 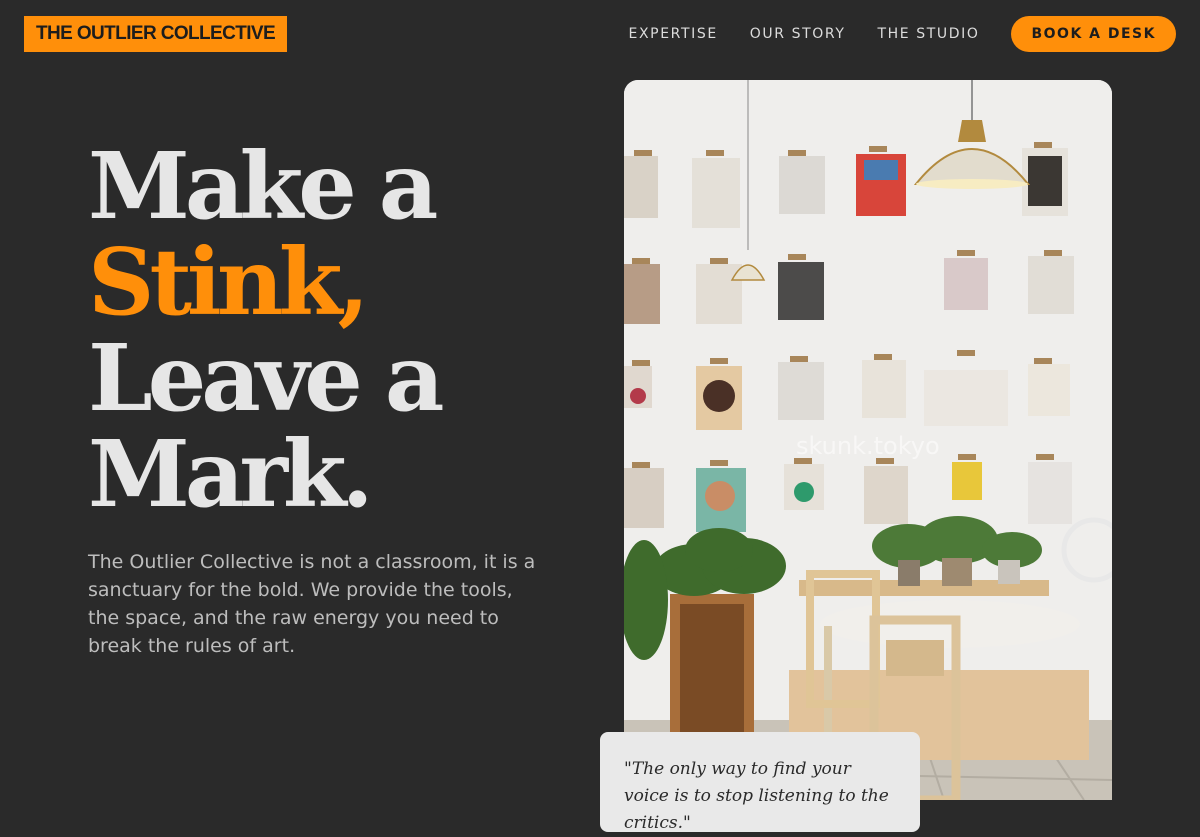 What do you see at coordinates (263, 186) in the screenshot?
I see `headline-line-1: Make a` at bounding box center [263, 186].